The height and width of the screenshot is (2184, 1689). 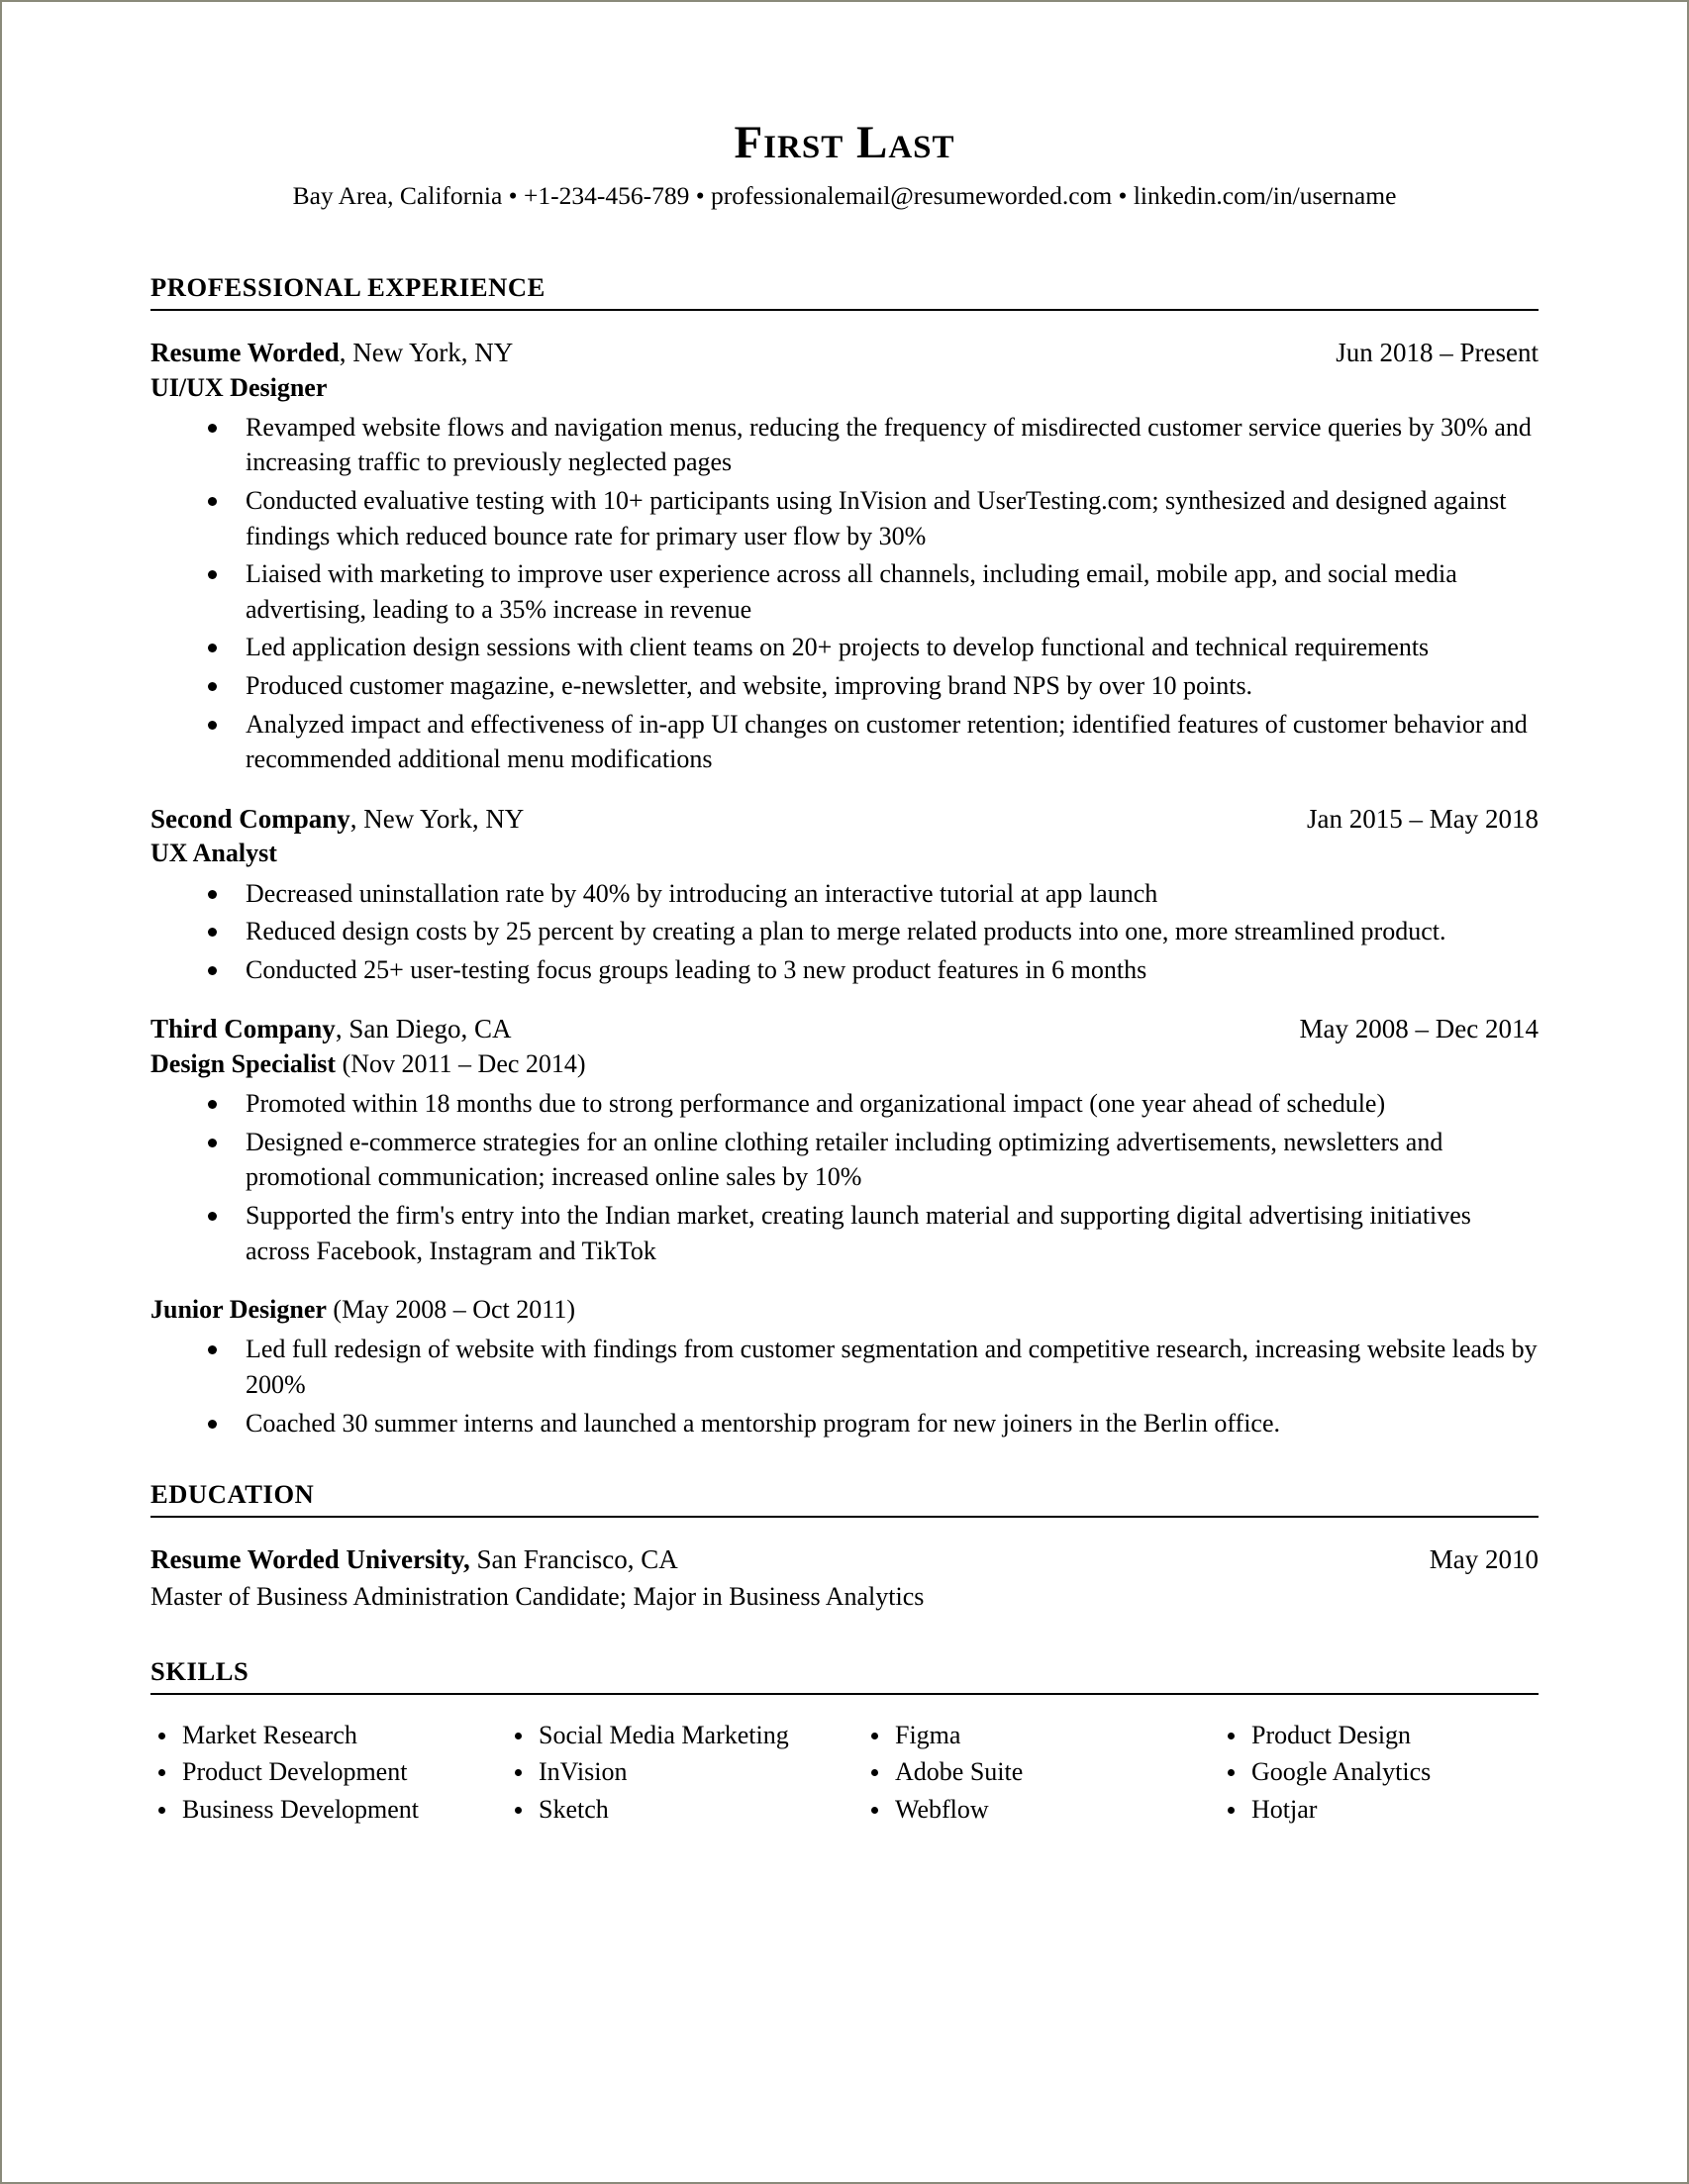 What do you see at coordinates (245, 353) in the screenshot?
I see `company-name: Resume Worded` at bounding box center [245, 353].